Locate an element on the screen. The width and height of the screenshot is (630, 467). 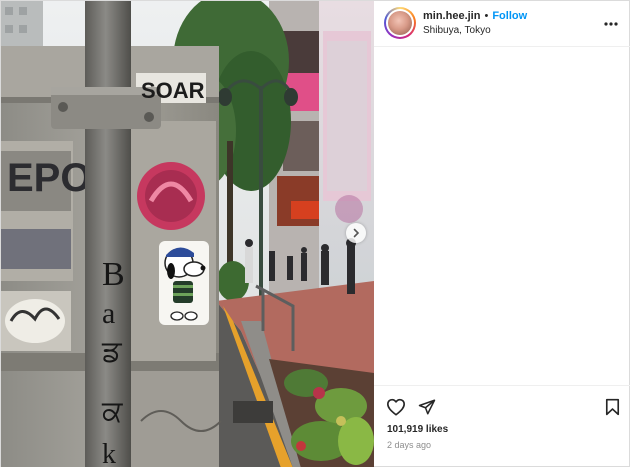
send-icon is located at coordinates (427, 407).